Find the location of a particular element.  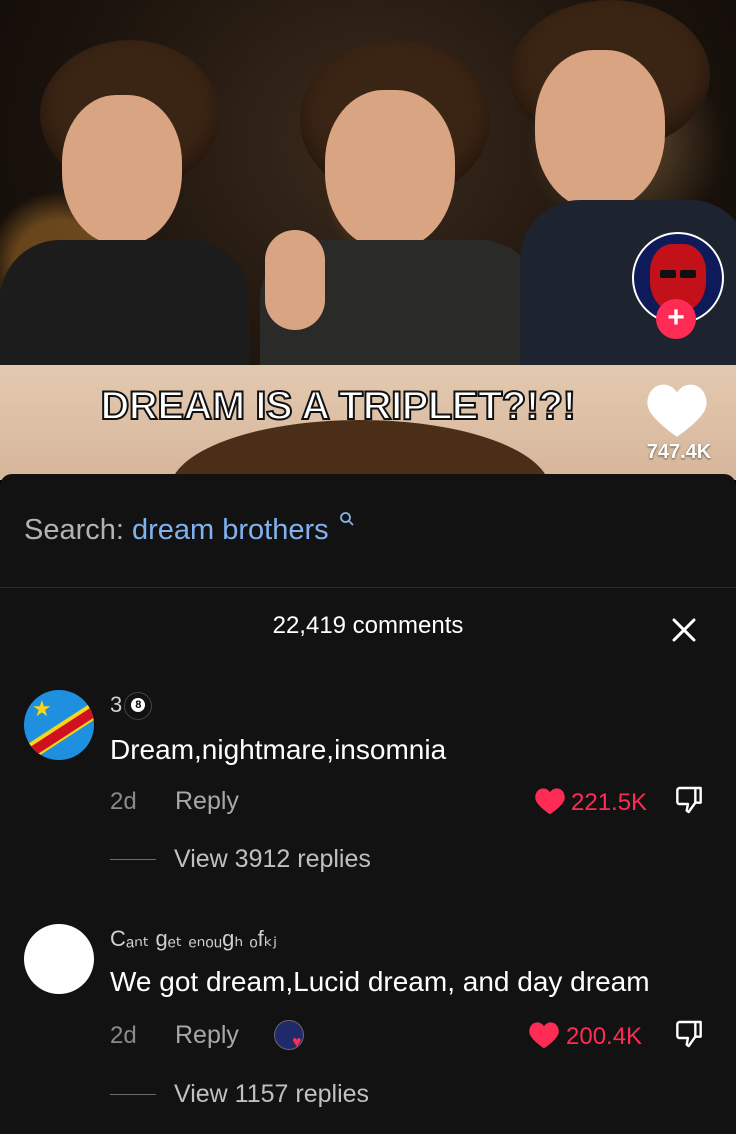

search-suggestion: Search: dream brothers is located at coordinates (189, 529).